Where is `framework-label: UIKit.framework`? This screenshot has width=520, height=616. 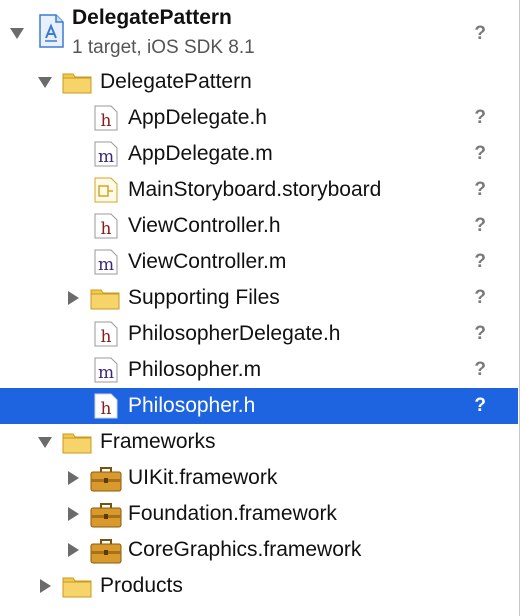 framework-label: UIKit.framework is located at coordinates (203, 477).